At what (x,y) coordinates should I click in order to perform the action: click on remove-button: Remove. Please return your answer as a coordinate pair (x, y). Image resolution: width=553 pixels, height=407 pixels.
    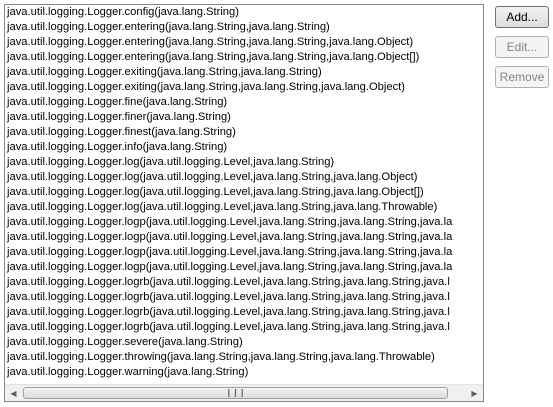
    Looking at the image, I should click on (522, 77).